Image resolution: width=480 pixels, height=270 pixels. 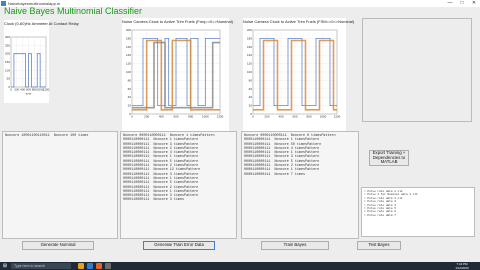 I want to click on clock-date: 1/12/2020, so click(x=462, y=268).